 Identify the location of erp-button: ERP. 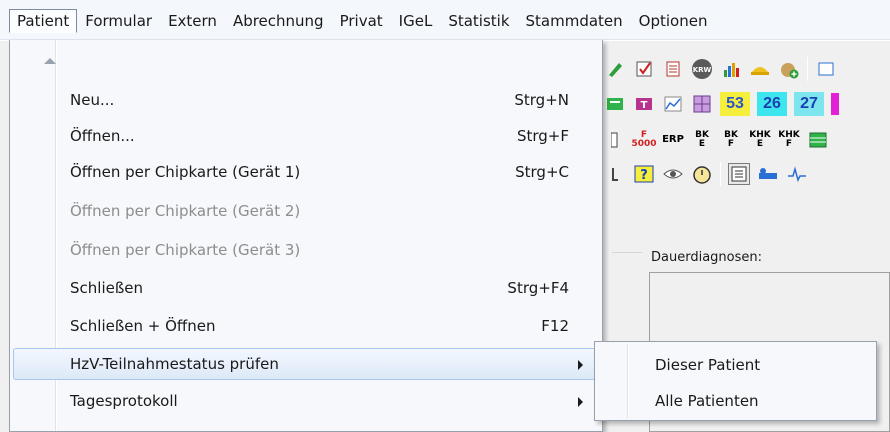
(673, 140).